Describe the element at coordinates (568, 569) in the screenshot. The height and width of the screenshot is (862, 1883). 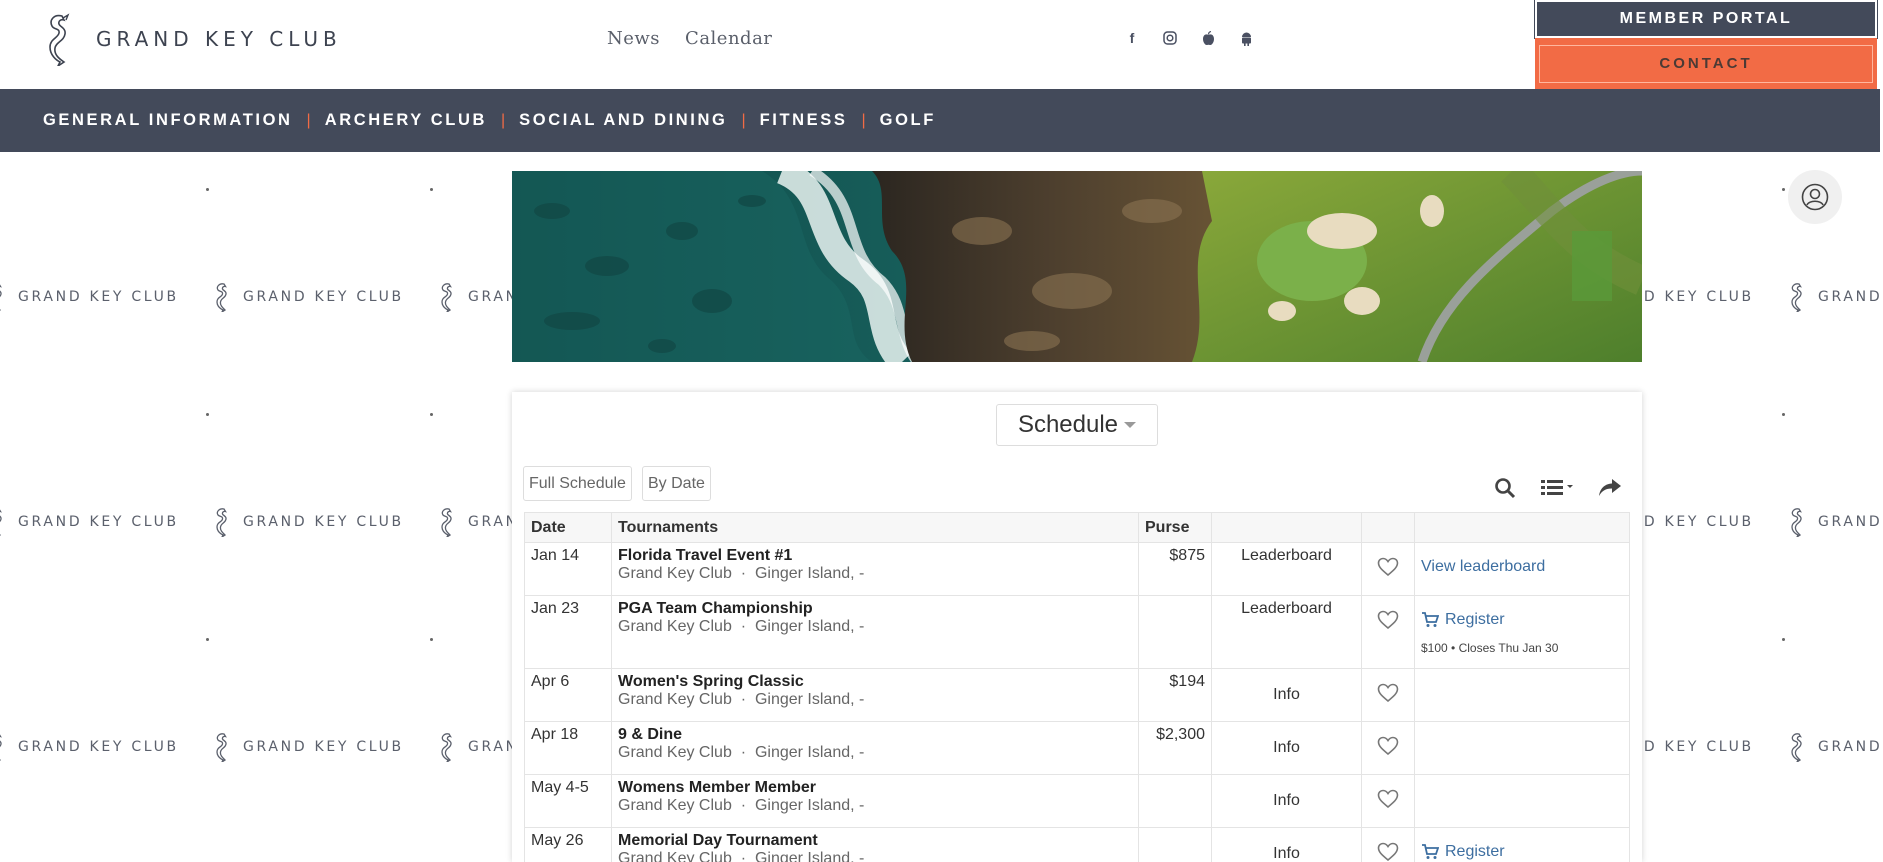
I see `row-date: Jan 14` at that location.